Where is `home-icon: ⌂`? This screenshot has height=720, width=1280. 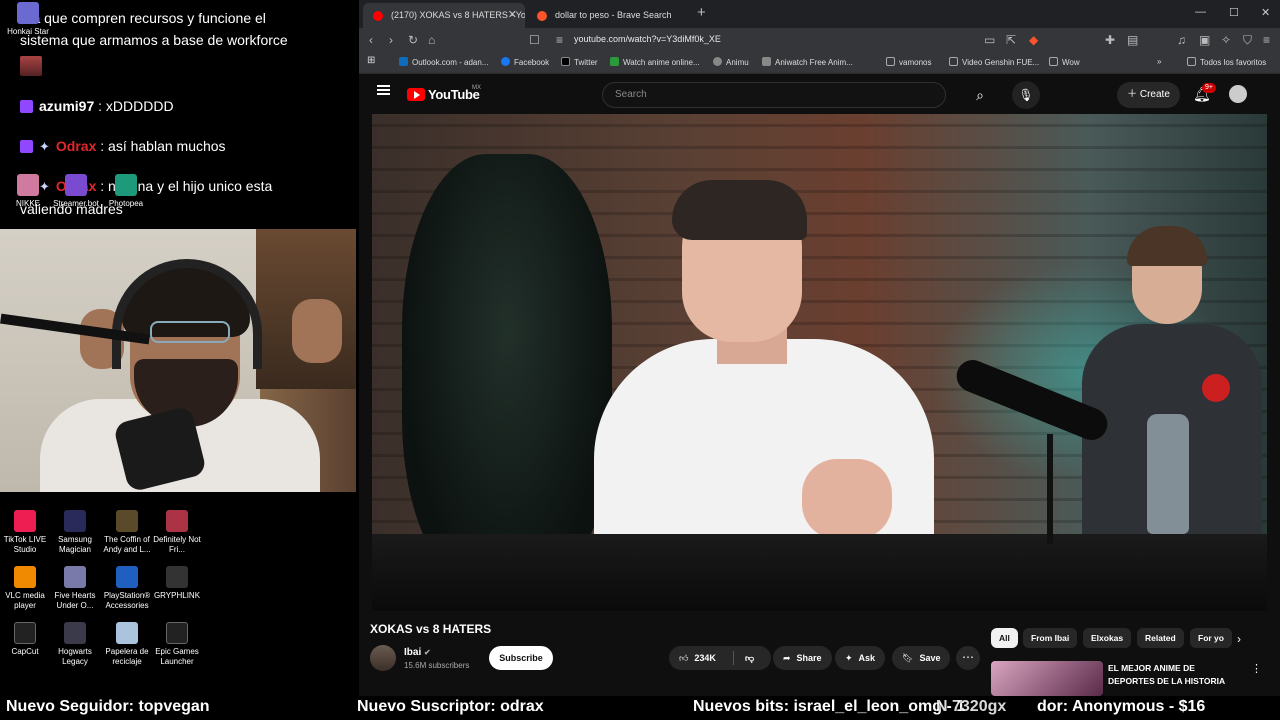 home-icon: ⌂ is located at coordinates (431, 40).